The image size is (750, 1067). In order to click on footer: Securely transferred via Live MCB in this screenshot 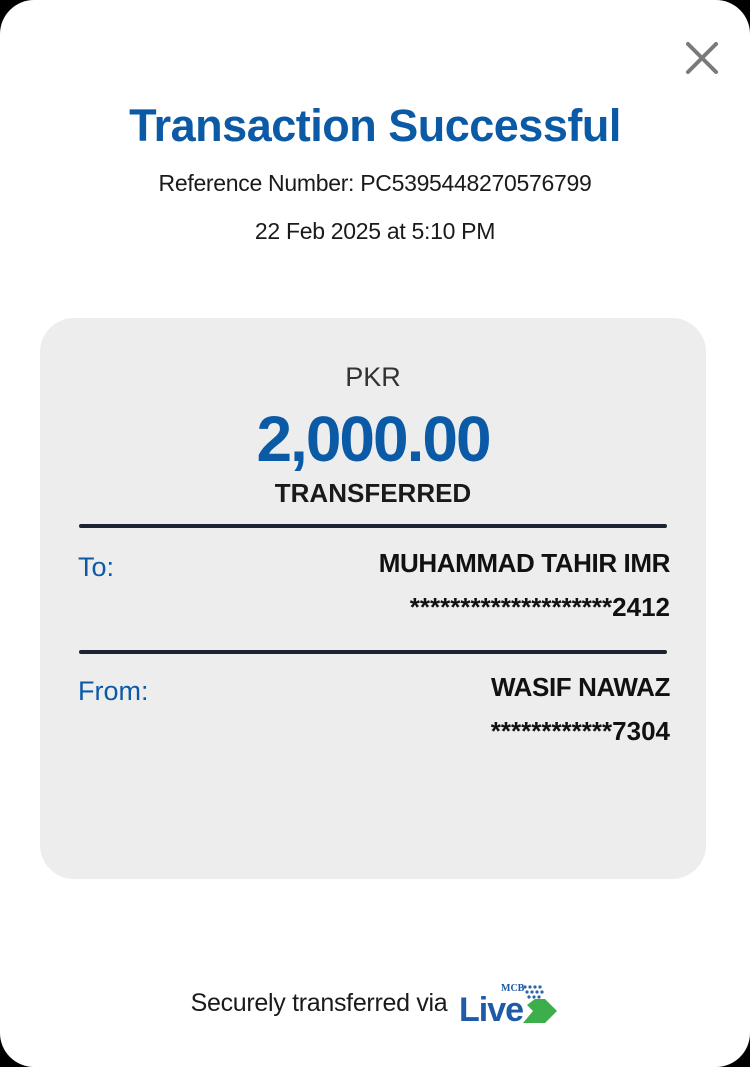, I will do `click(375, 1003)`.